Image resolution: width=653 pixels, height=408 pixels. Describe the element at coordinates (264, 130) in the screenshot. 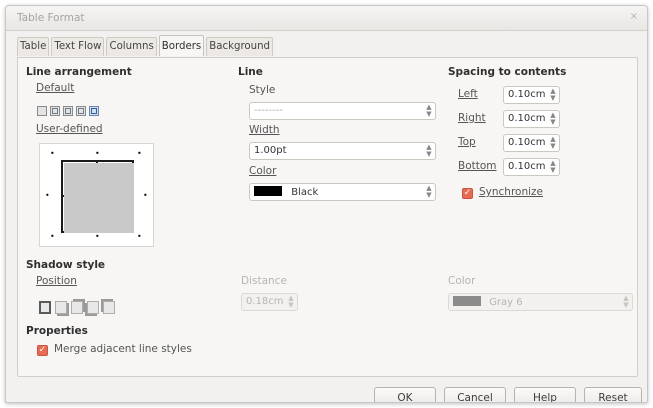

I see `width-label: Width` at that location.